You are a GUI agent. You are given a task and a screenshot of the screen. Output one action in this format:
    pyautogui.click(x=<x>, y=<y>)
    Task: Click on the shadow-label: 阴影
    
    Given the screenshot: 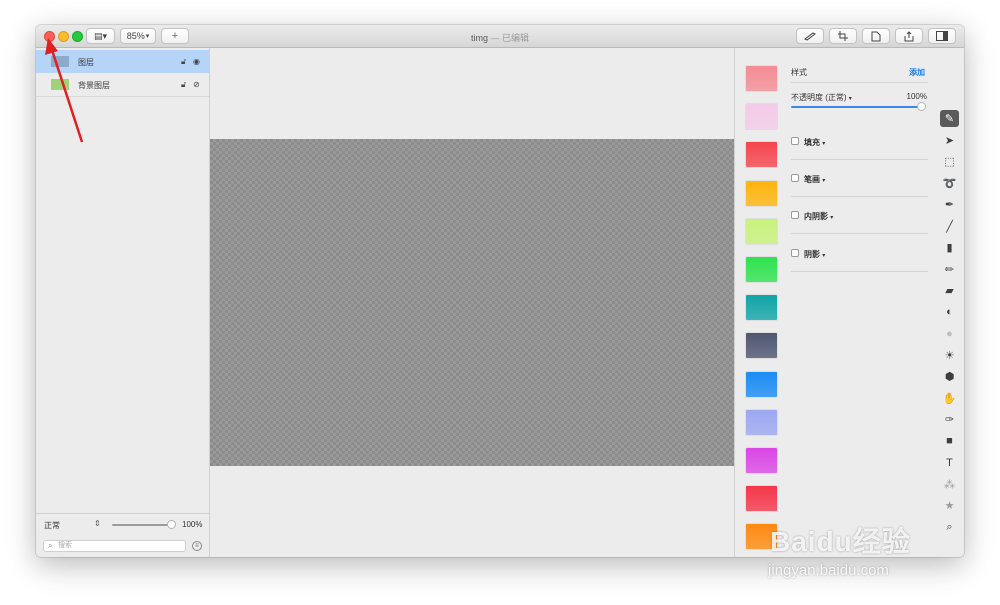 What is the action you would take?
    pyautogui.click(x=812, y=254)
    